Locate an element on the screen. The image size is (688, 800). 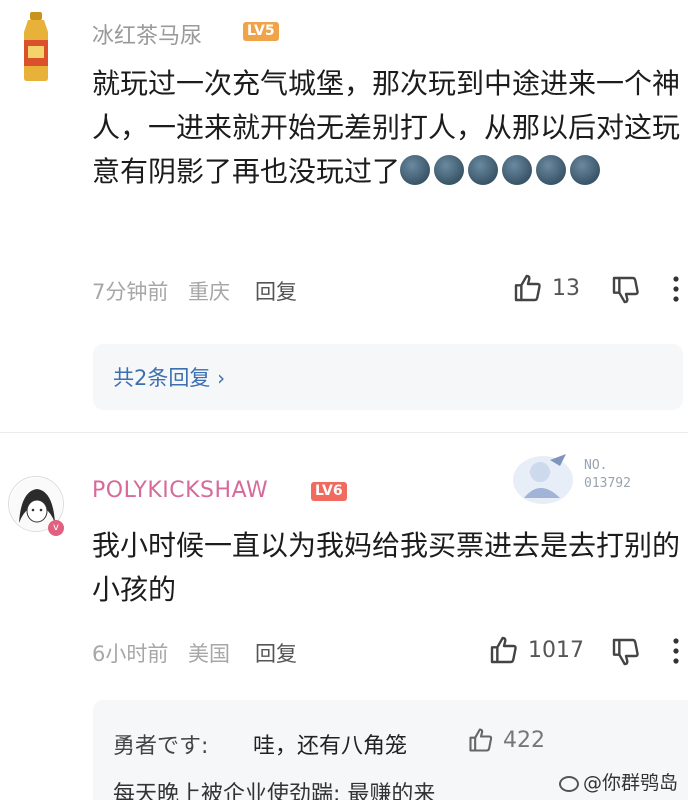
emoji-group is located at coordinates (502, 171).